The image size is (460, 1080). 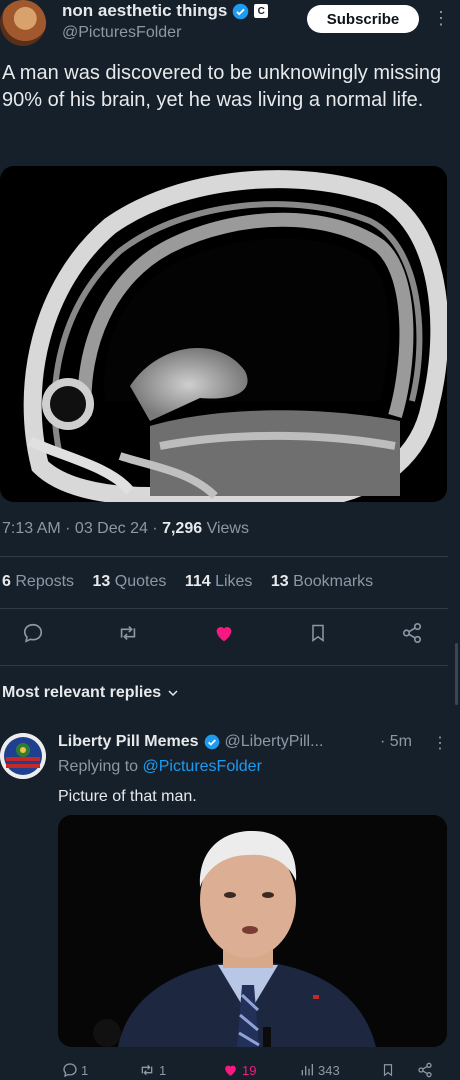 I want to click on tweet-date: 03 Dec 24, so click(x=111, y=528).